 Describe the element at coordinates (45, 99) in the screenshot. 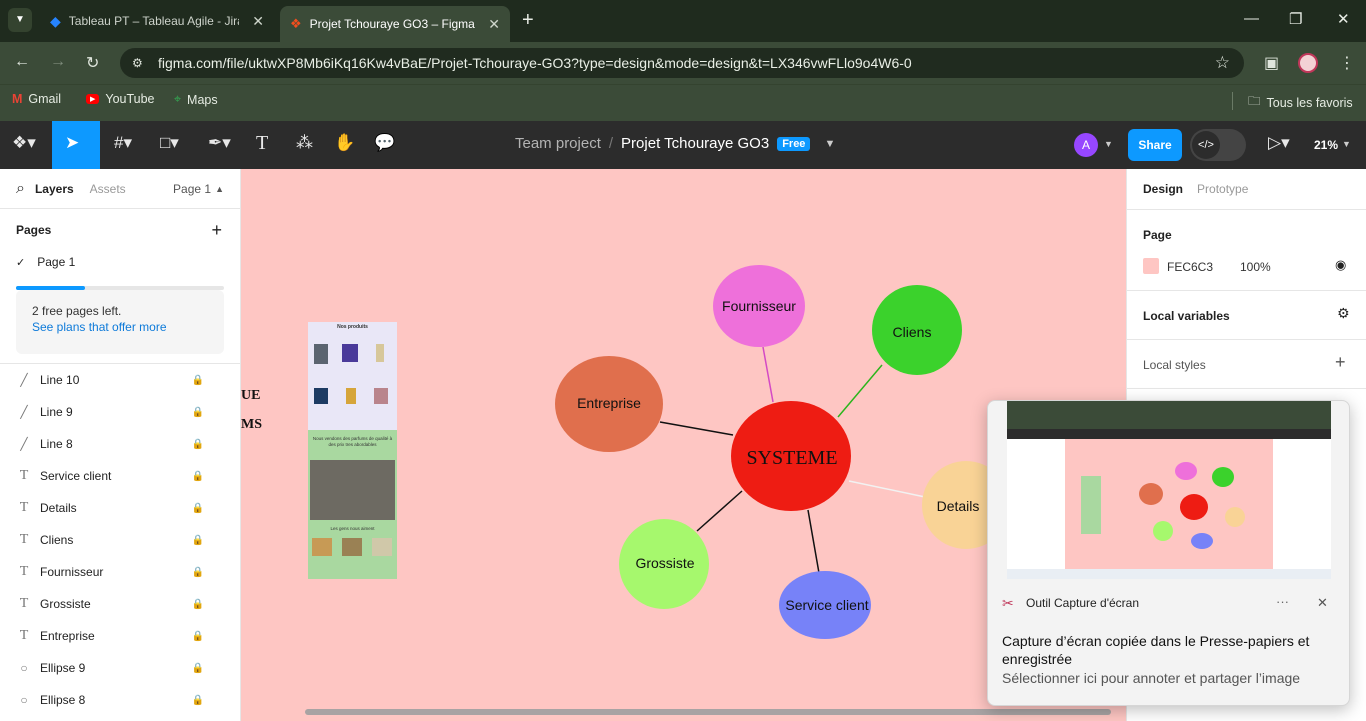

I see `bookmark-label: Gmail` at that location.